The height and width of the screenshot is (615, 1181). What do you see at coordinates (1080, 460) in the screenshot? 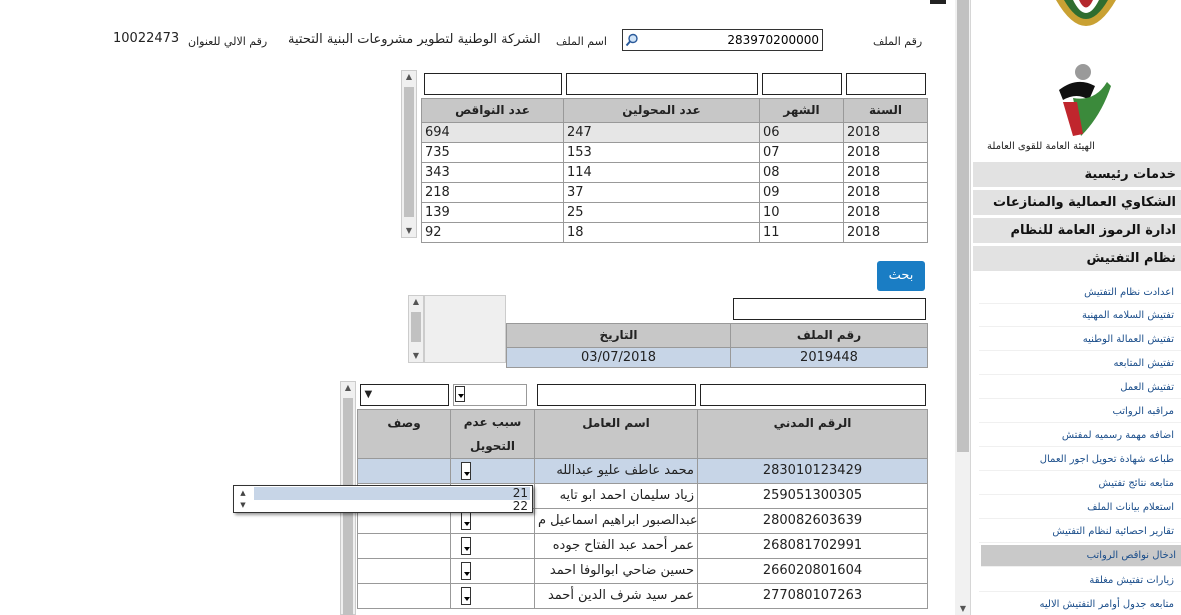
I see `sidebar-item-print-certificate: طباعه شهادة تحويل اجور العمال` at bounding box center [1080, 460].